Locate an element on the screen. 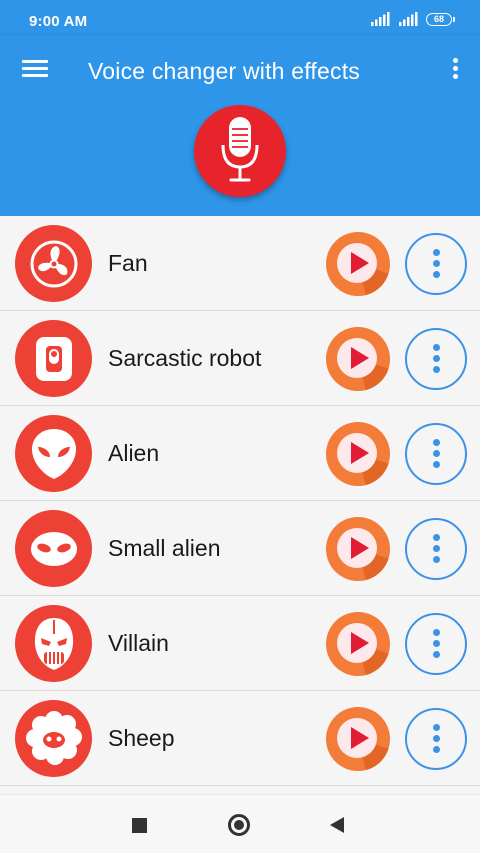 The height and width of the screenshot is (853, 480). menu-icon is located at coordinates (35, 71).